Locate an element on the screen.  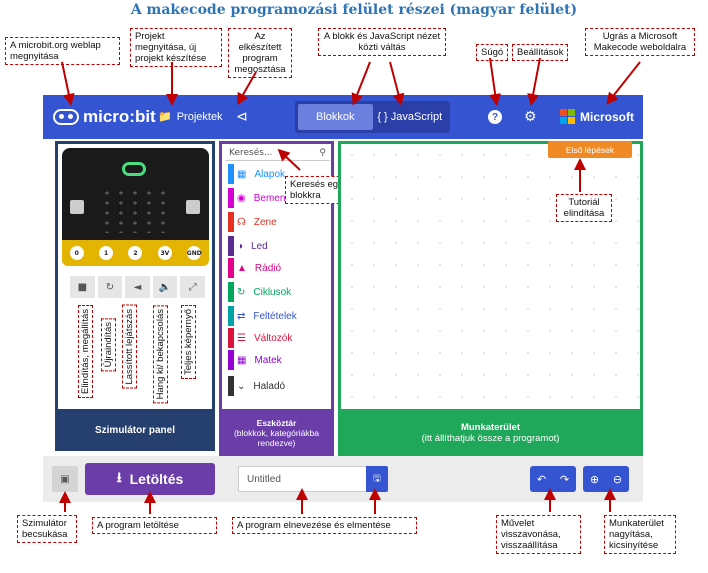
list-icon: ☰ is located at coordinates (241, 338).